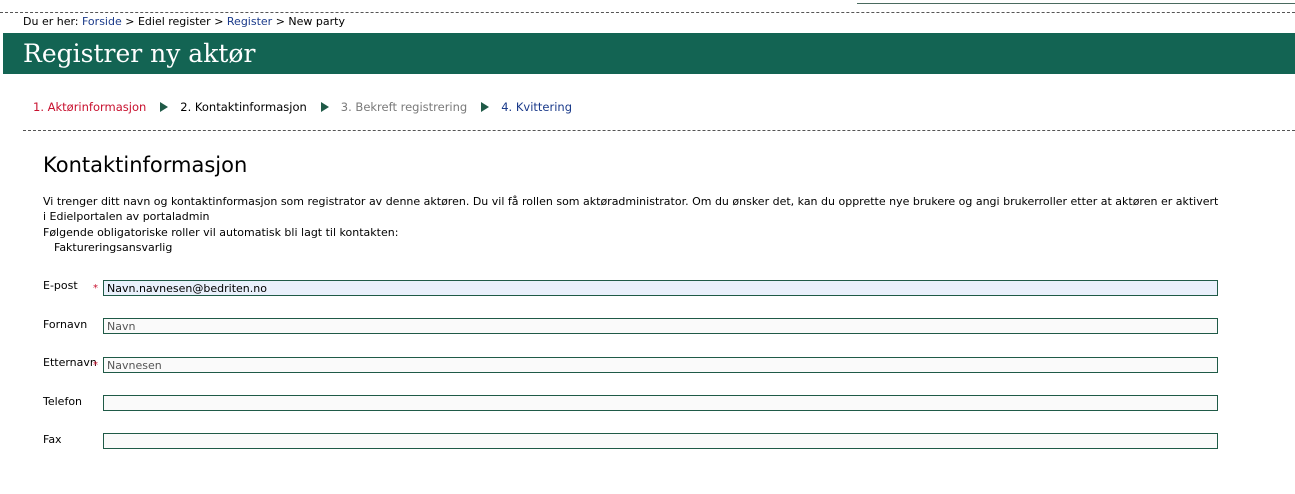 The width and height of the screenshot is (1295, 494). What do you see at coordinates (139, 53) in the screenshot?
I see `page-title: Registrer ny aktør` at bounding box center [139, 53].